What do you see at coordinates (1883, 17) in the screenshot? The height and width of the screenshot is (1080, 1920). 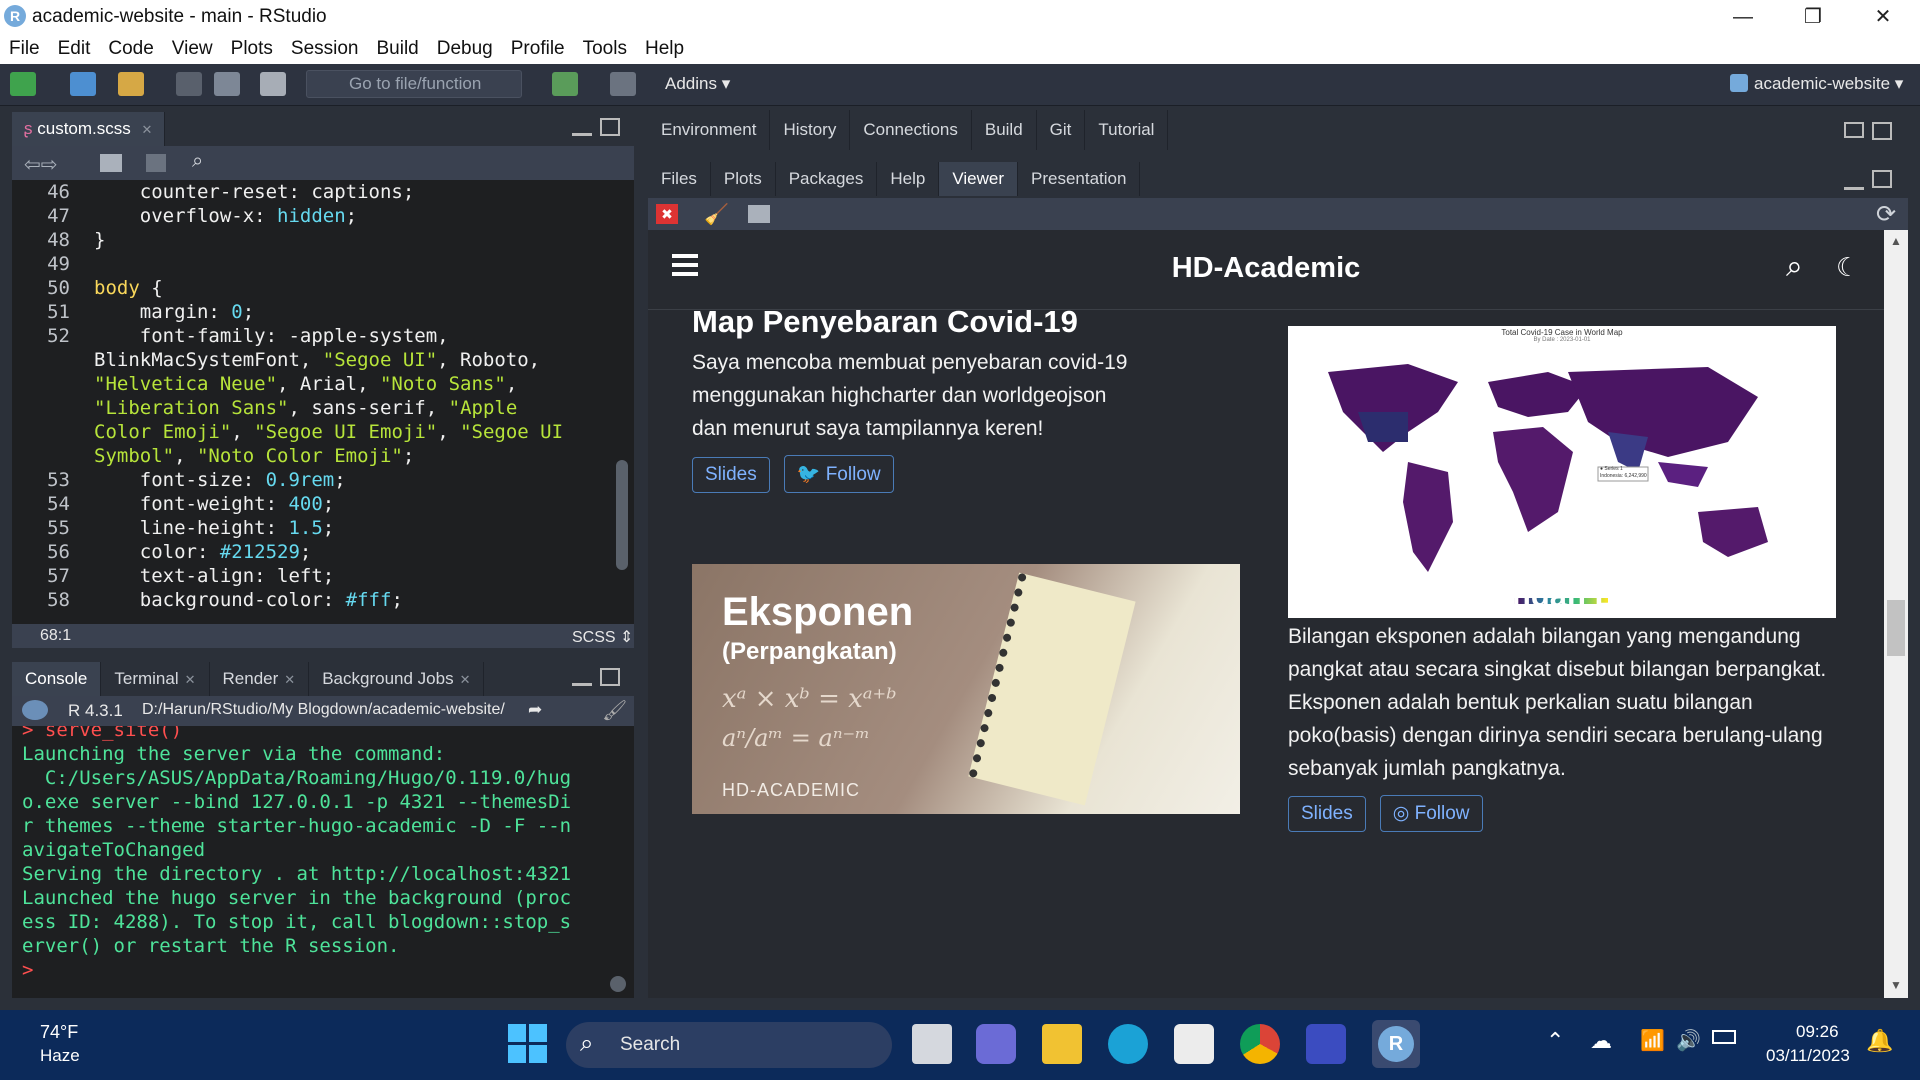 I see `close-button: ✕` at bounding box center [1883, 17].